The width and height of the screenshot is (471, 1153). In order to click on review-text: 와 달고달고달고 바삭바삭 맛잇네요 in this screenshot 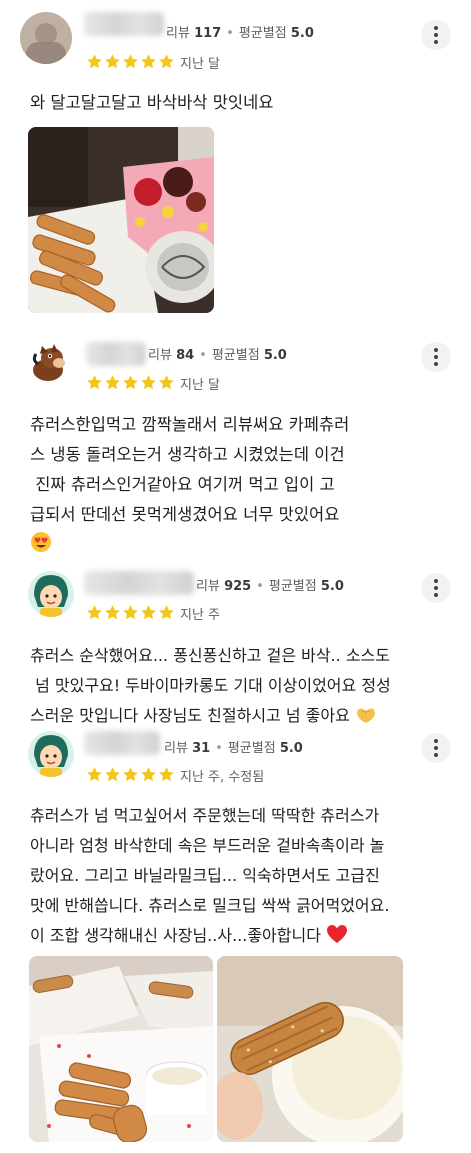, I will do `click(152, 102)`.